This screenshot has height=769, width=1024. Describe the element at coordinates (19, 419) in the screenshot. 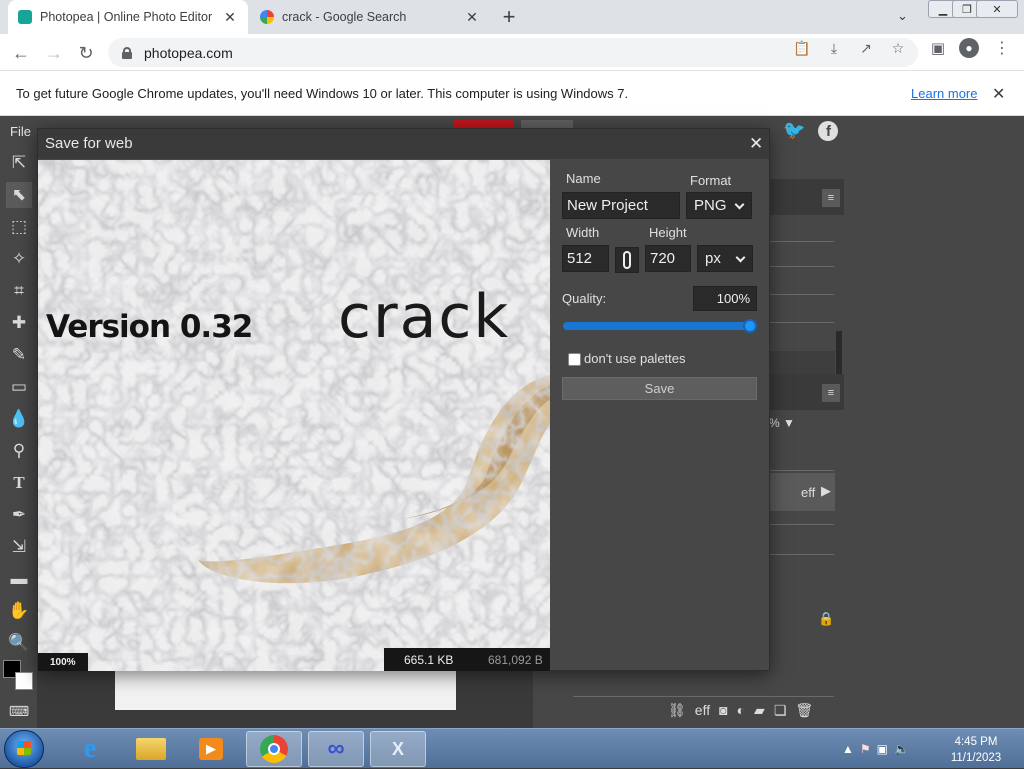

I see `blur-tool-icon: 💧` at that location.